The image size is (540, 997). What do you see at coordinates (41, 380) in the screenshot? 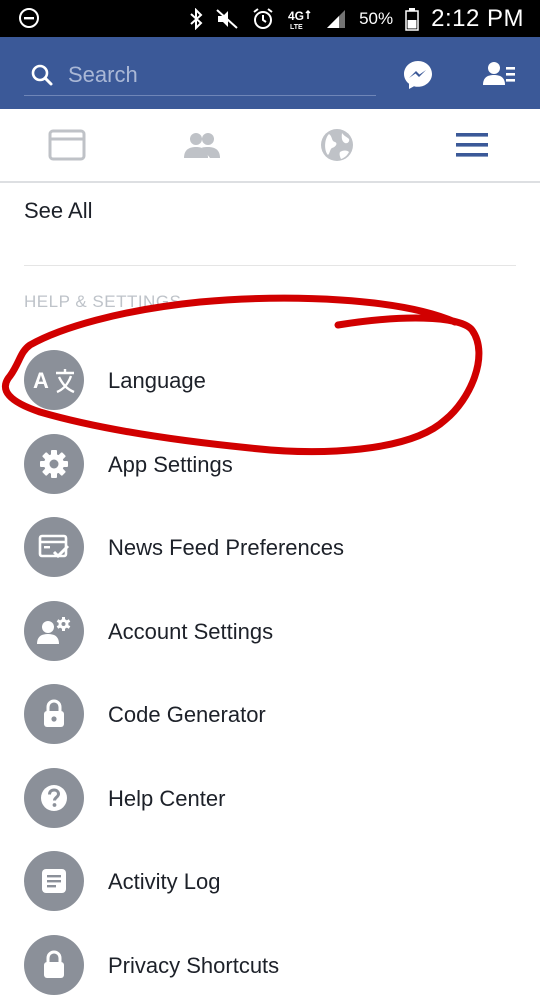
I see `svg-text: A` at bounding box center [41, 380].